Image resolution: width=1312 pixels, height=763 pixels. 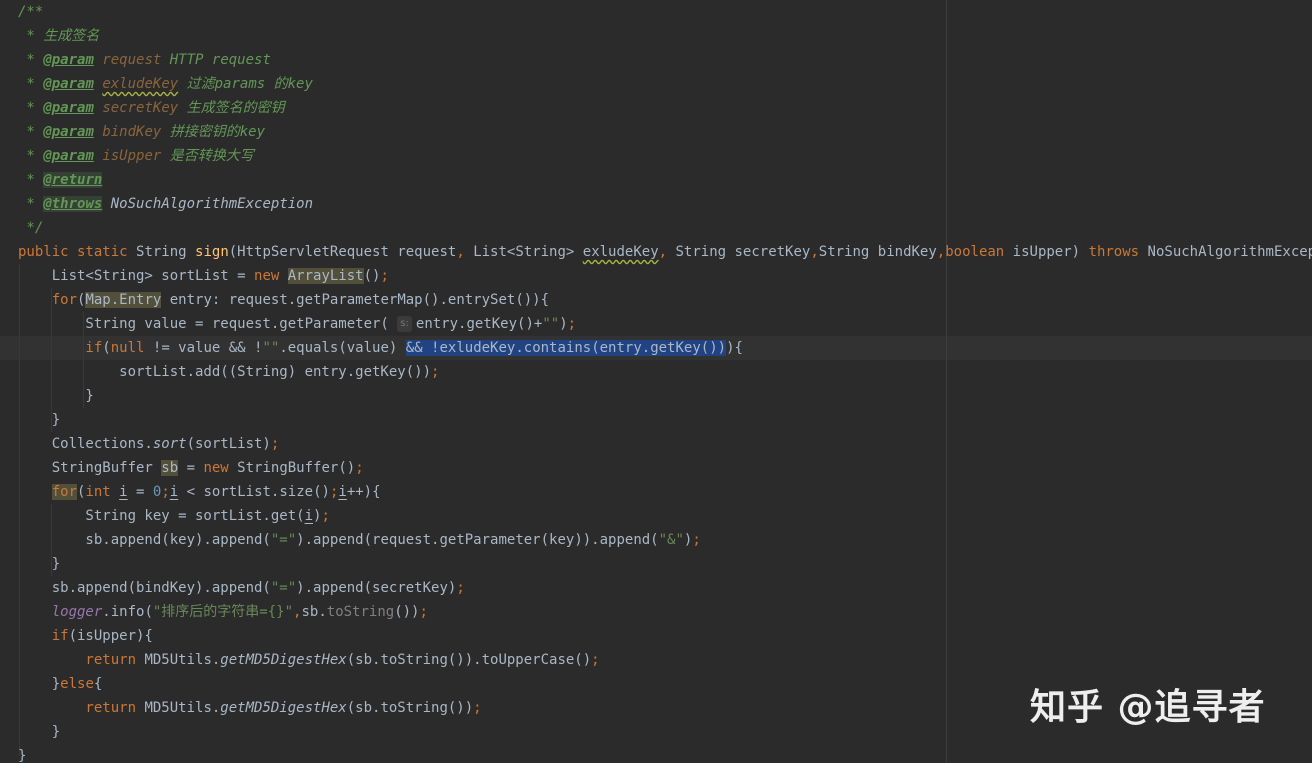 What do you see at coordinates (342, 252) in the screenshot?
I see `code-token: (HttpServletRequest request` at bounding box center [342, 252].